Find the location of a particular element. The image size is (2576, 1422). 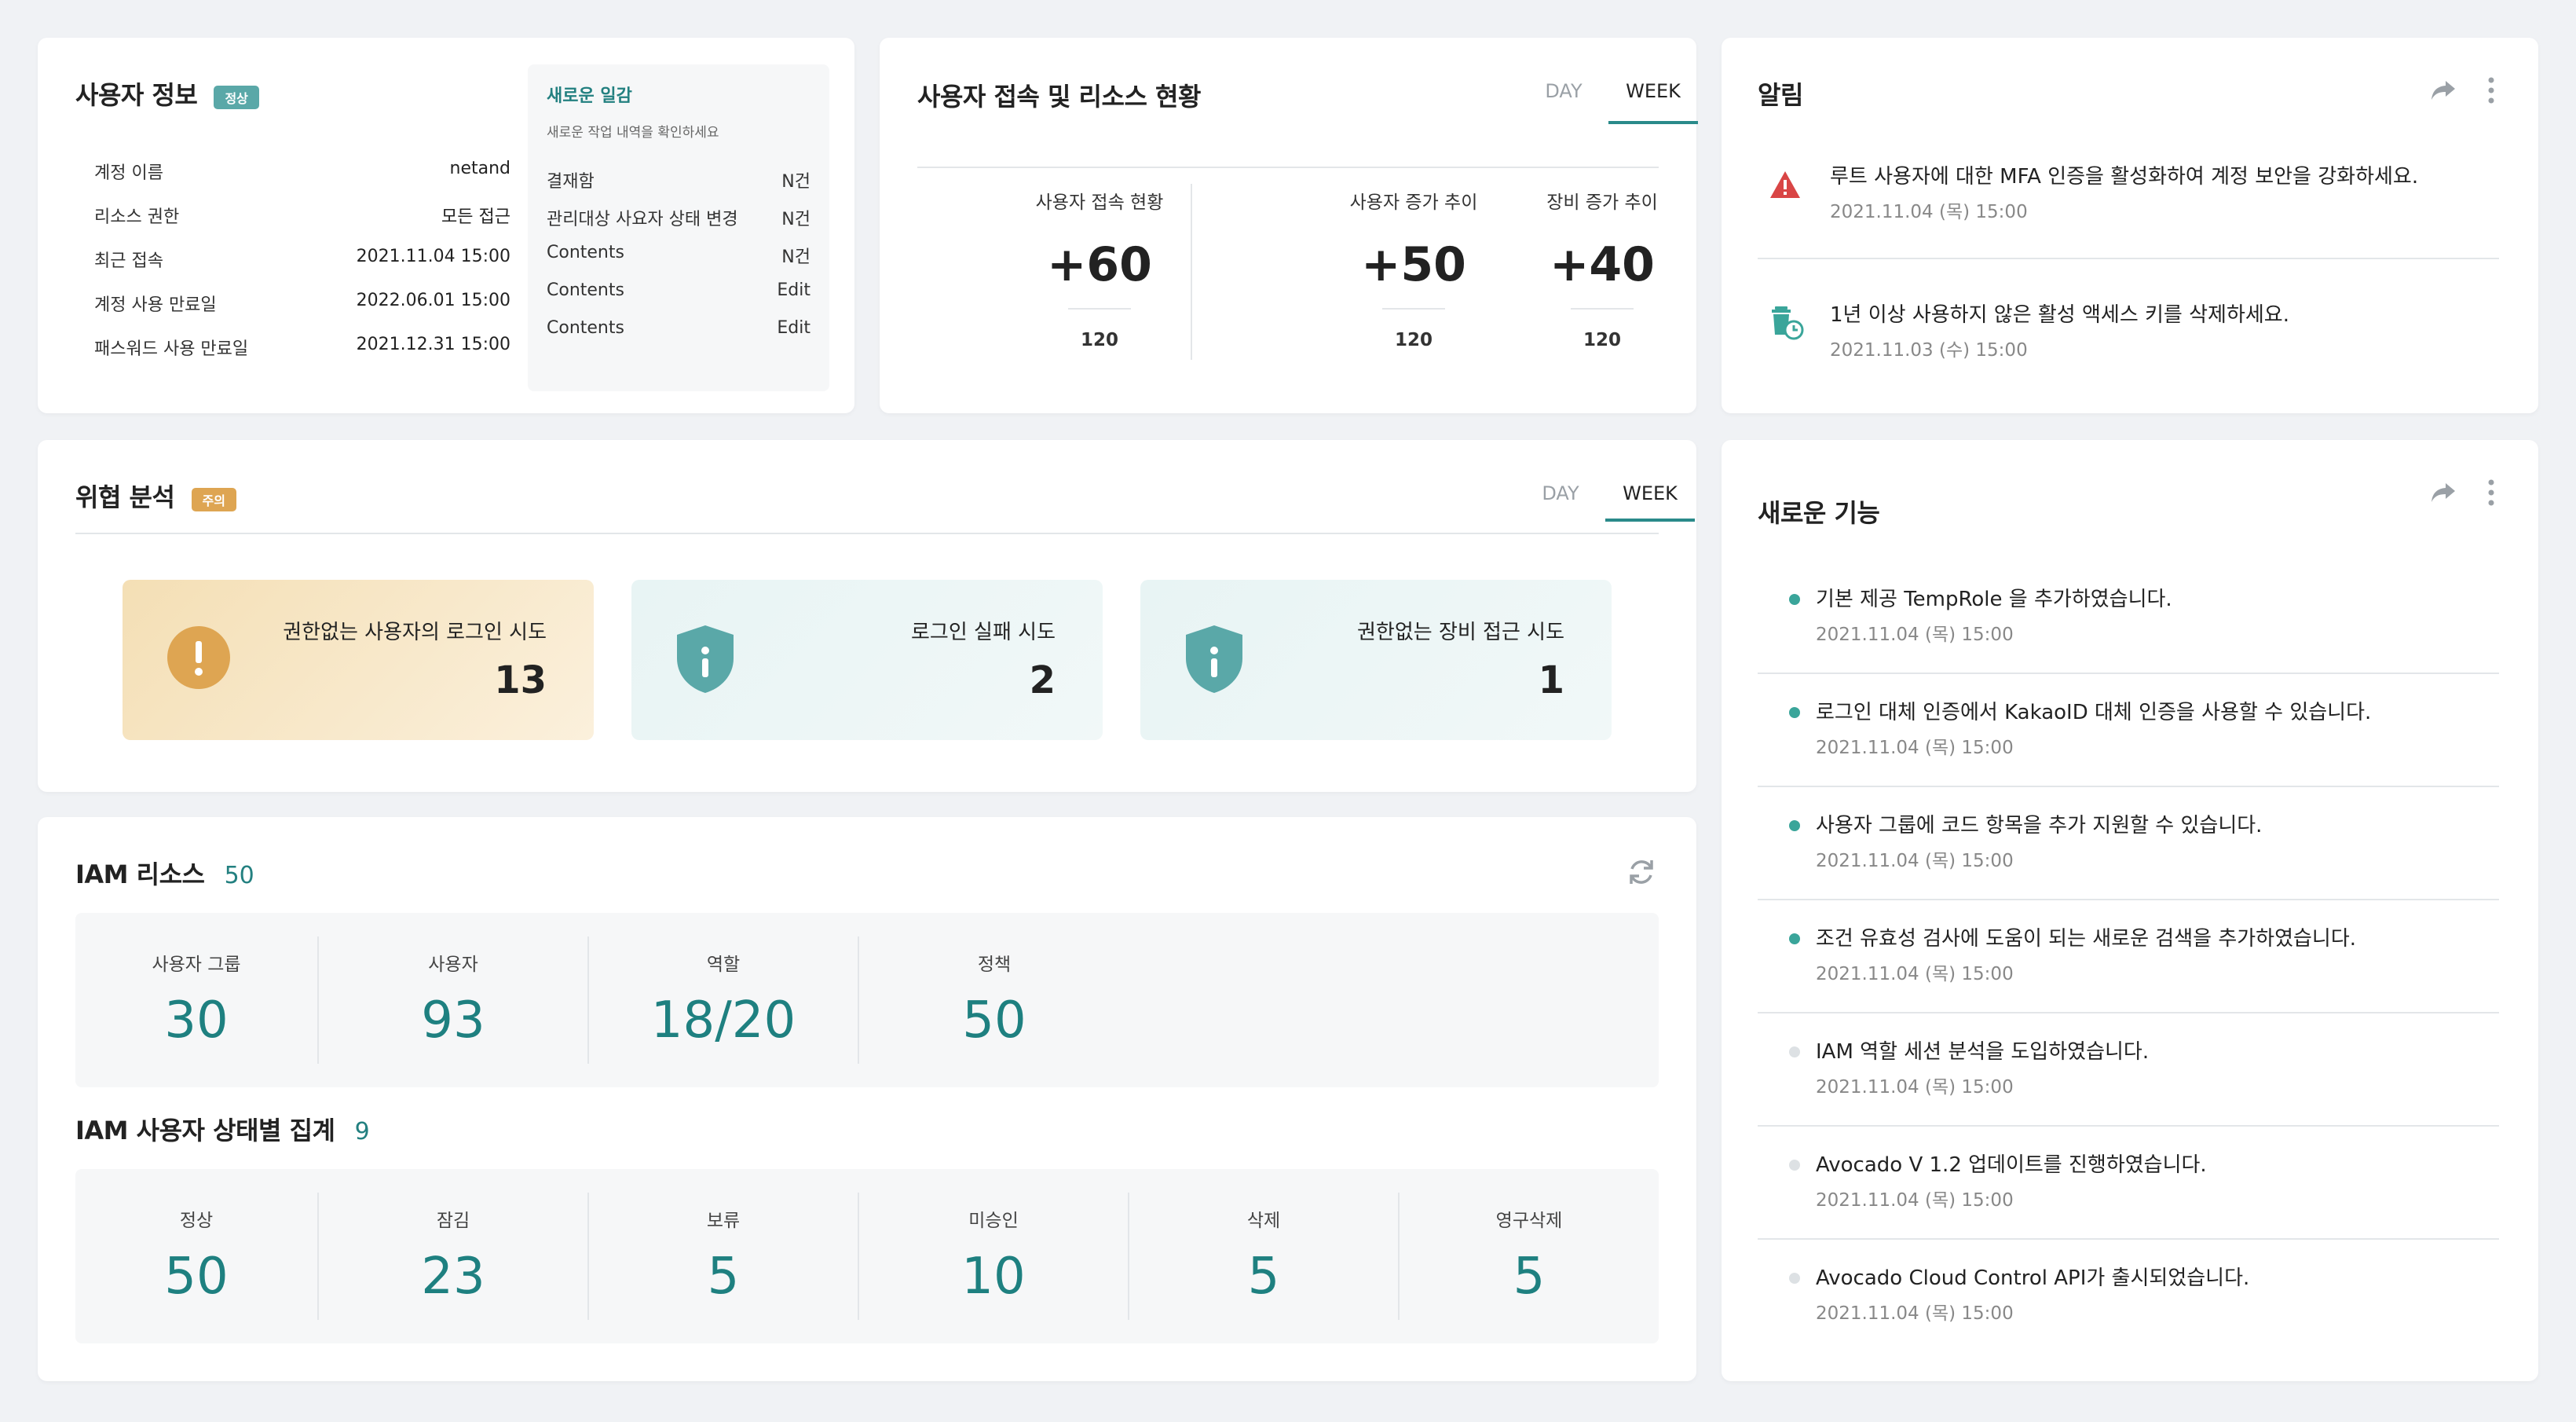

iam-status-normal: 정상 50 is located at coordinates (197, 1256).